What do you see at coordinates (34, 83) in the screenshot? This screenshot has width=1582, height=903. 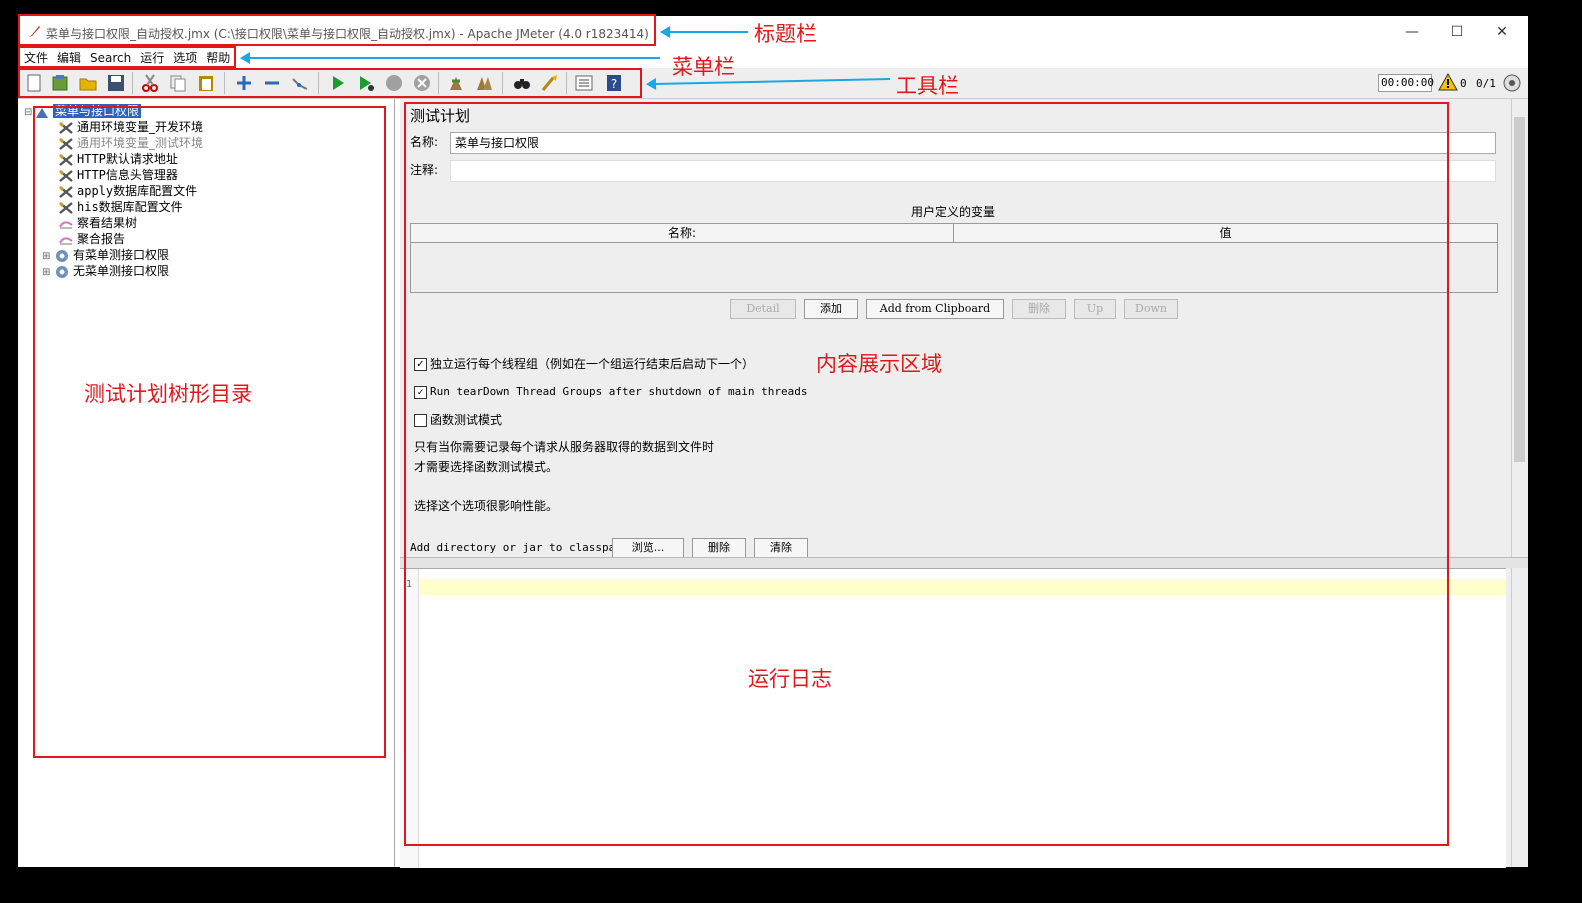 I see `new-icon` at bounding box center [34, 83].